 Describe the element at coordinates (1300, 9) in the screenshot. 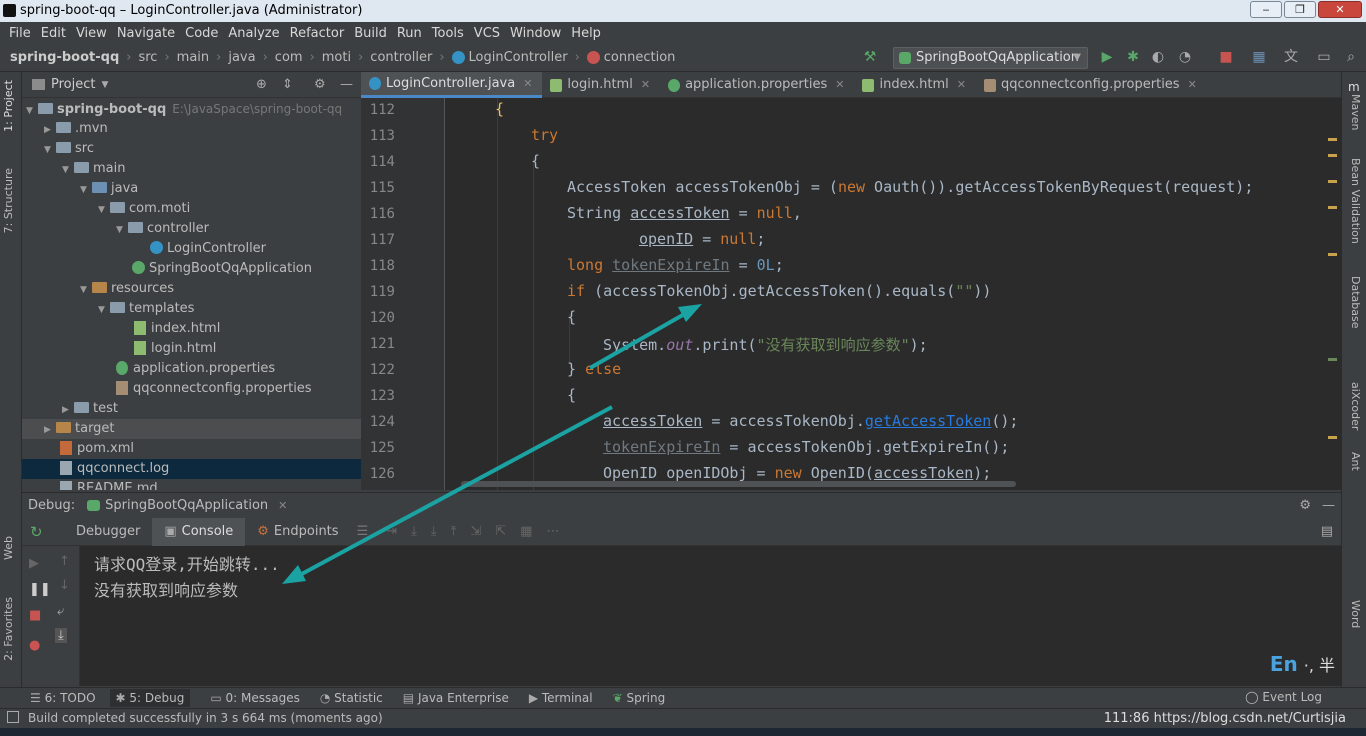

I see `maximize-button: ❐` at that location.